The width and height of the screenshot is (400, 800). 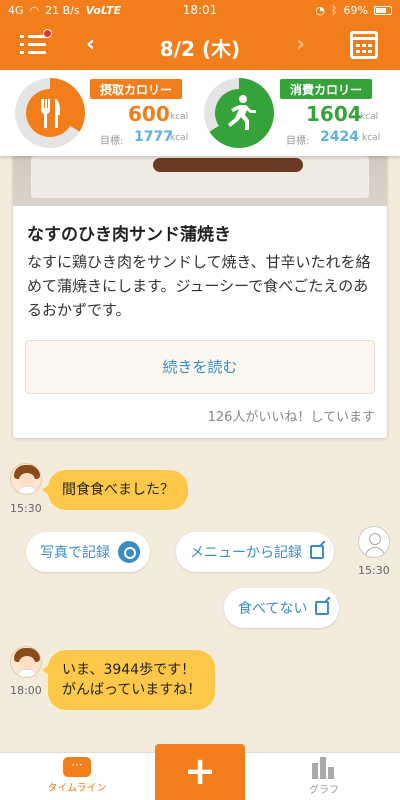 What do you see at coordinates (326, 89) in the screenshot?
I see `burned-label: 消費カロリー` at bounding box center [326, 89].